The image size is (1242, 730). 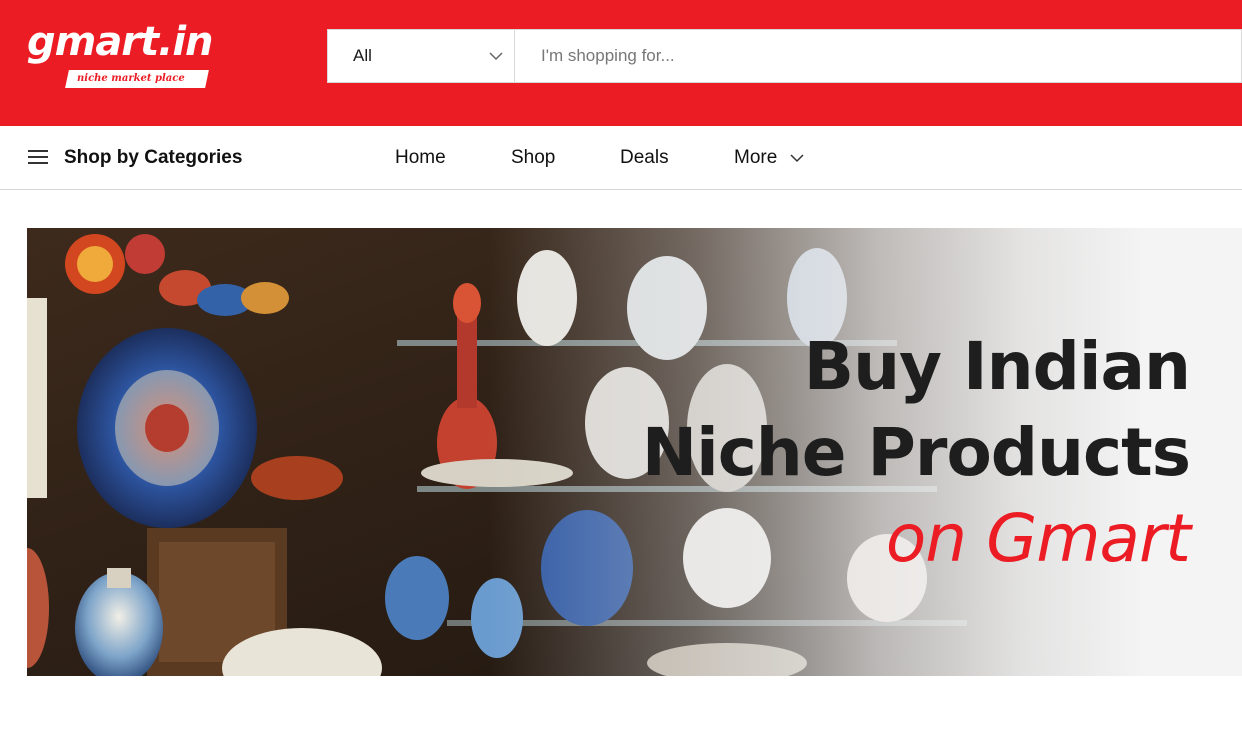 What do you see at coordinates (120, 42) in the screenshot?
I see `brand-name: gmart.in` at bounding box center [120, 42].